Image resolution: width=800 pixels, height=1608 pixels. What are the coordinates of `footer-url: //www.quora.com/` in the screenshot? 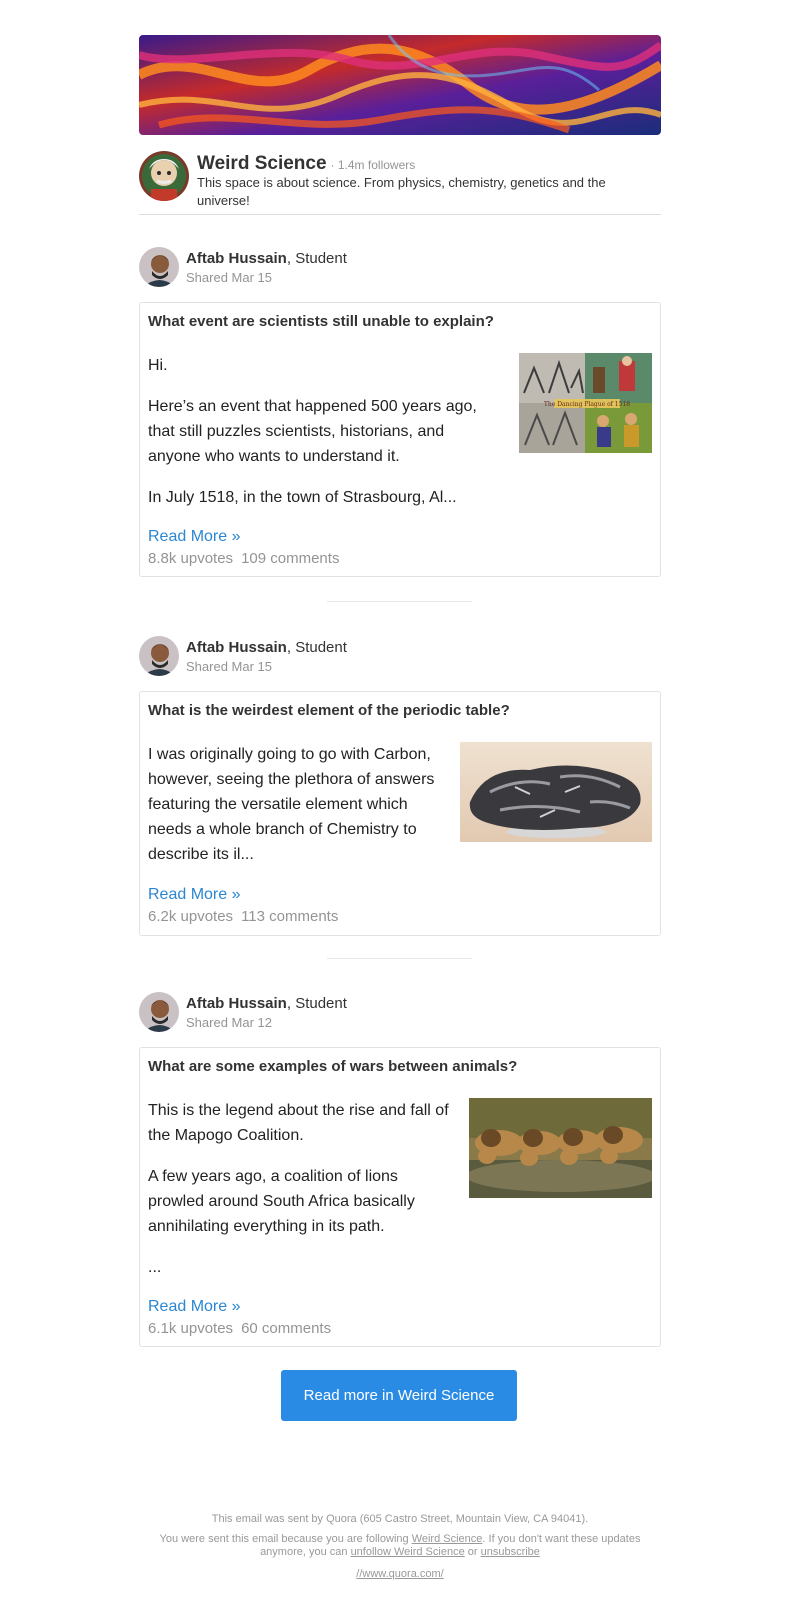 It's located at (400, 1574).